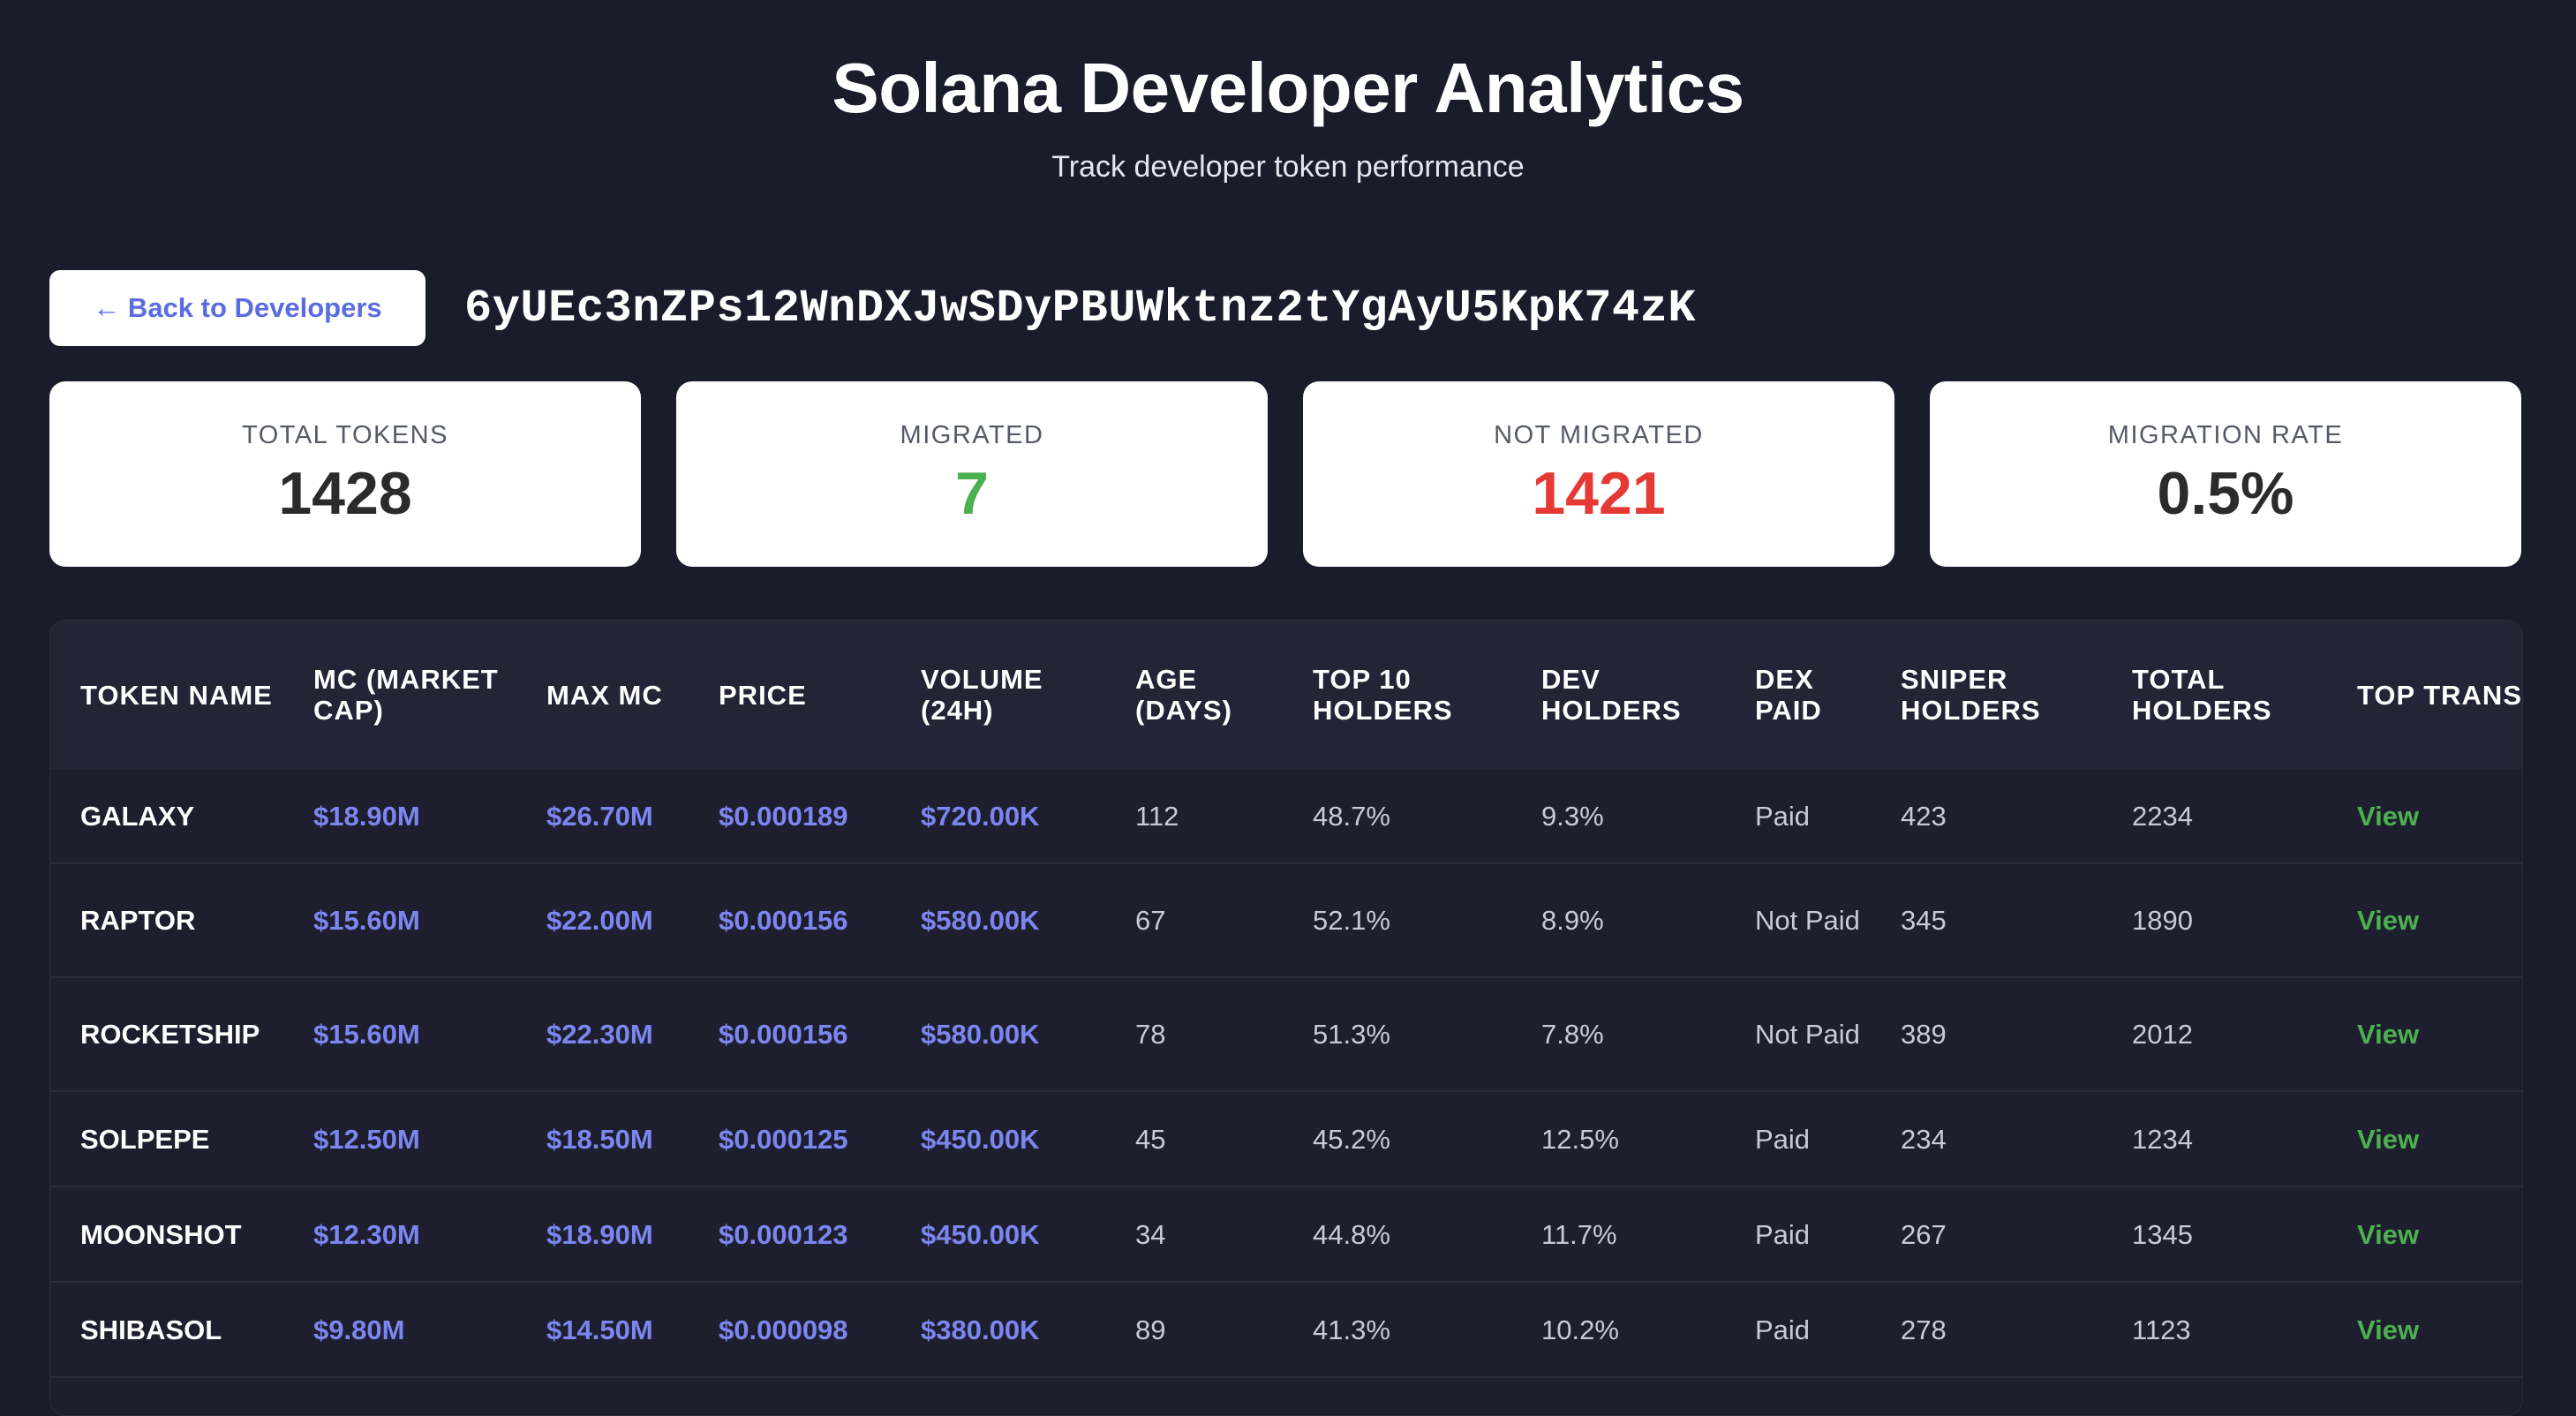 This screenshot has width=2576, height=1416. What do you see at coordinates (1618, 695) in the screenshot?
I see `column-header-dev-holders: Dev Holders` at bounding box center [1618, 695].